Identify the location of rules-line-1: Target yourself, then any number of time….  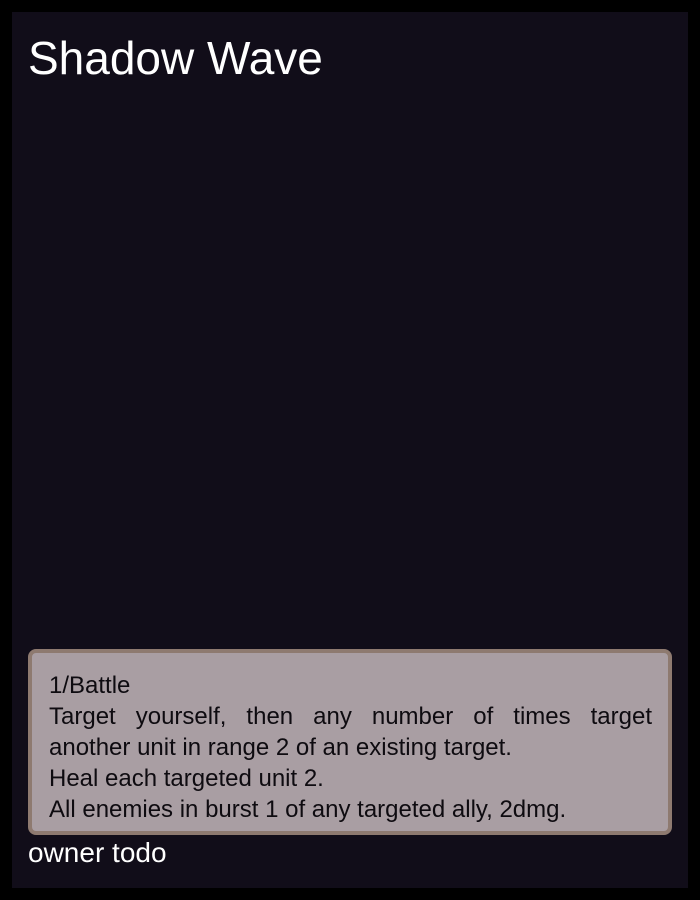
(350, 716).